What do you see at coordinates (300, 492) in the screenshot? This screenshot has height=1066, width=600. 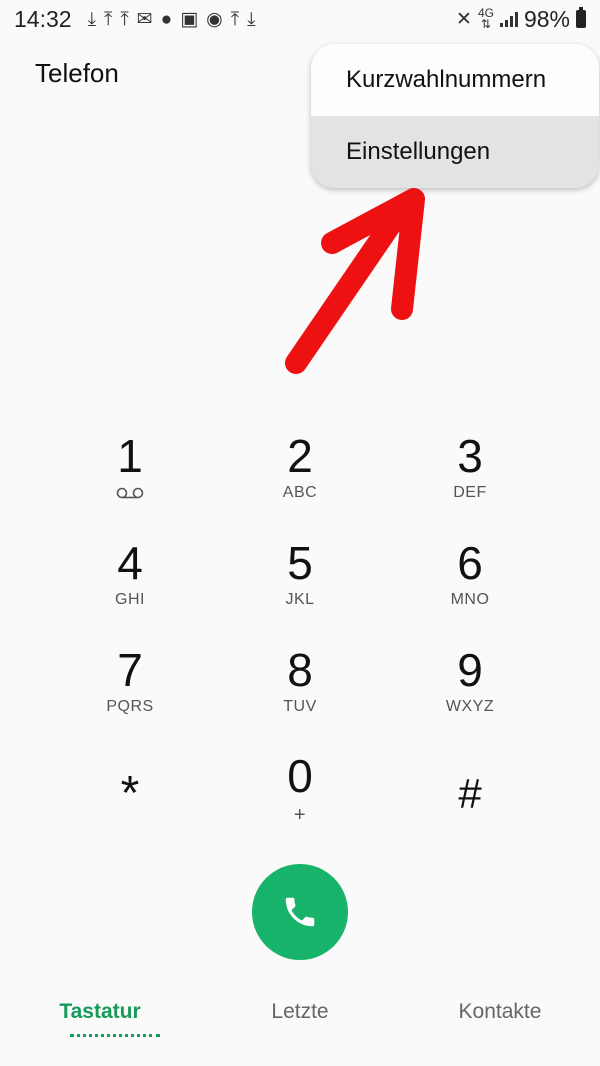 I see `key-letters: ABC` at bounding box center [300, 492].